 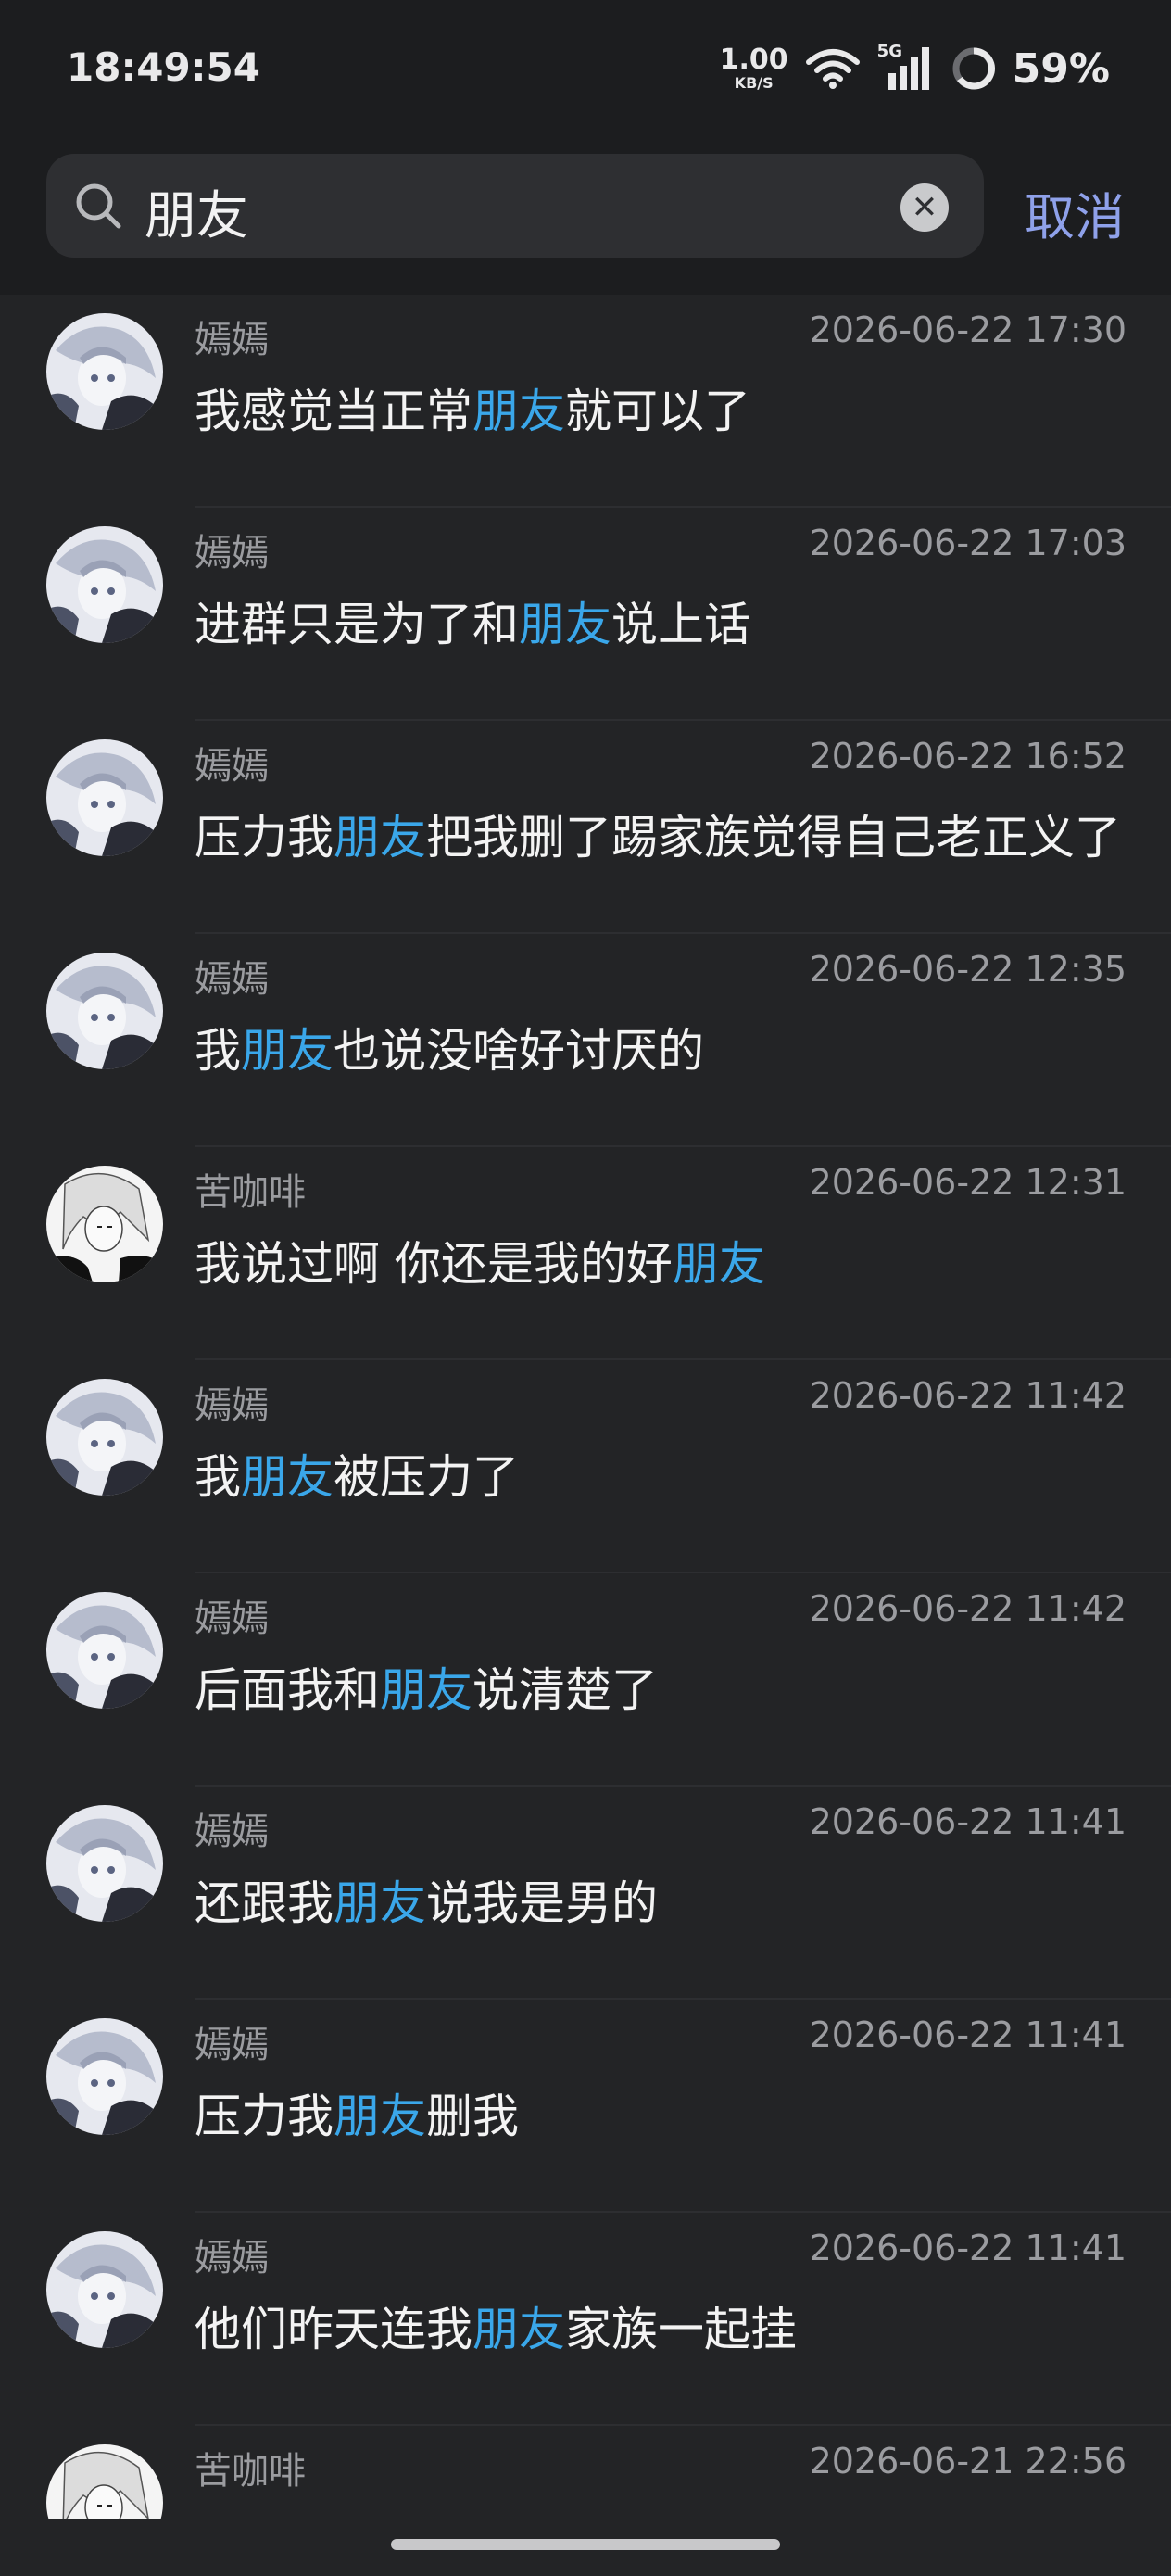 I want to click on message-text-before: 我说过啊 你还是我的好, so click(x=434, y=1264).